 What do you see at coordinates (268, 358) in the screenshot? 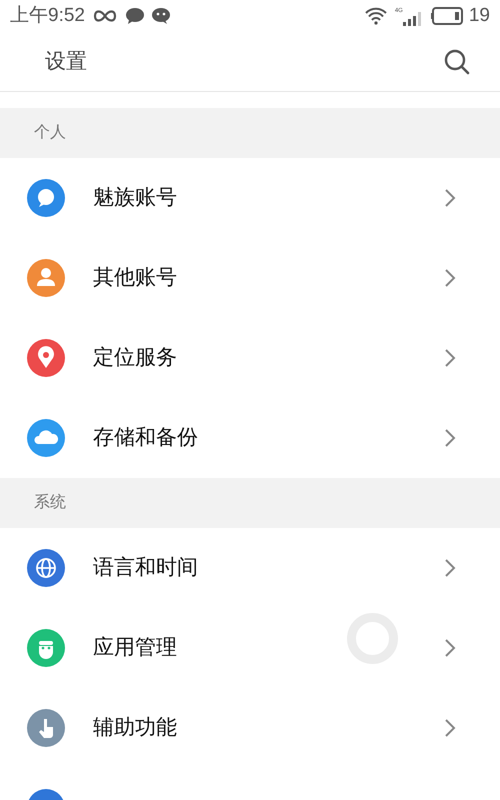
I see `setting-label: 定位服务` at bounding box center [268, 358].